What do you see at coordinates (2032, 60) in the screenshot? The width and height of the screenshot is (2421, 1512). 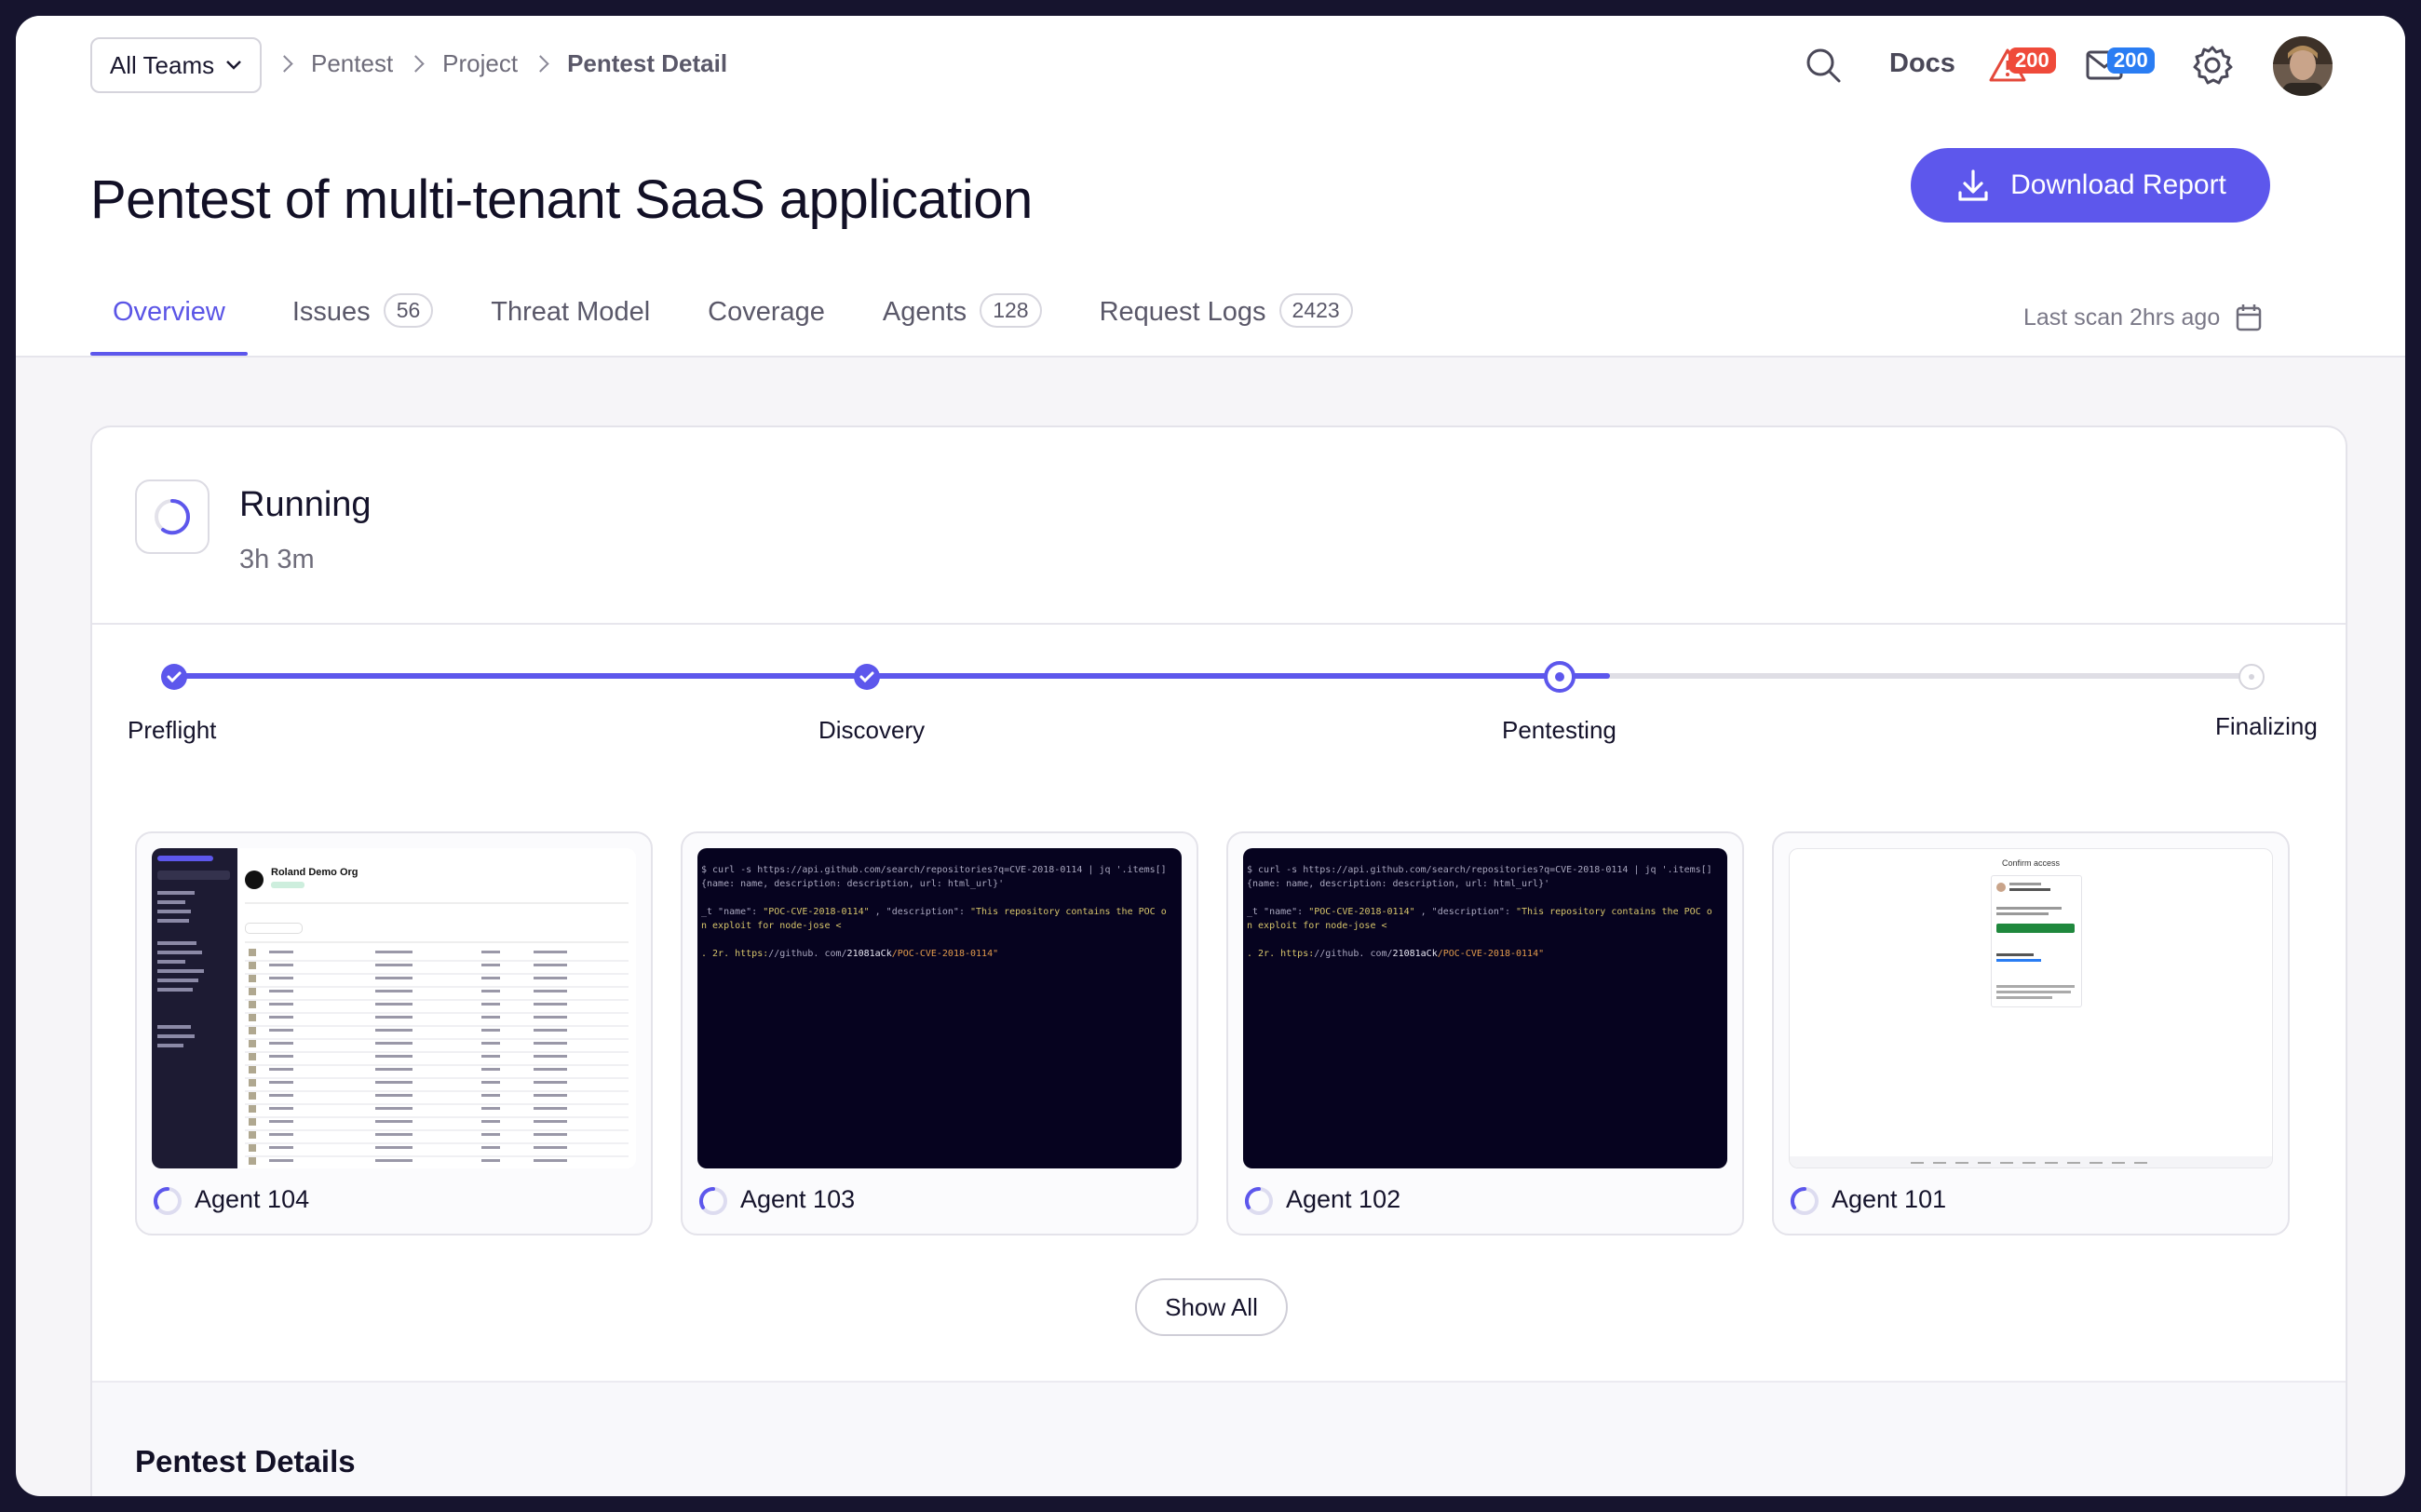 I see `alerts-count-badge: 200` at bounding box center [2032, 60].